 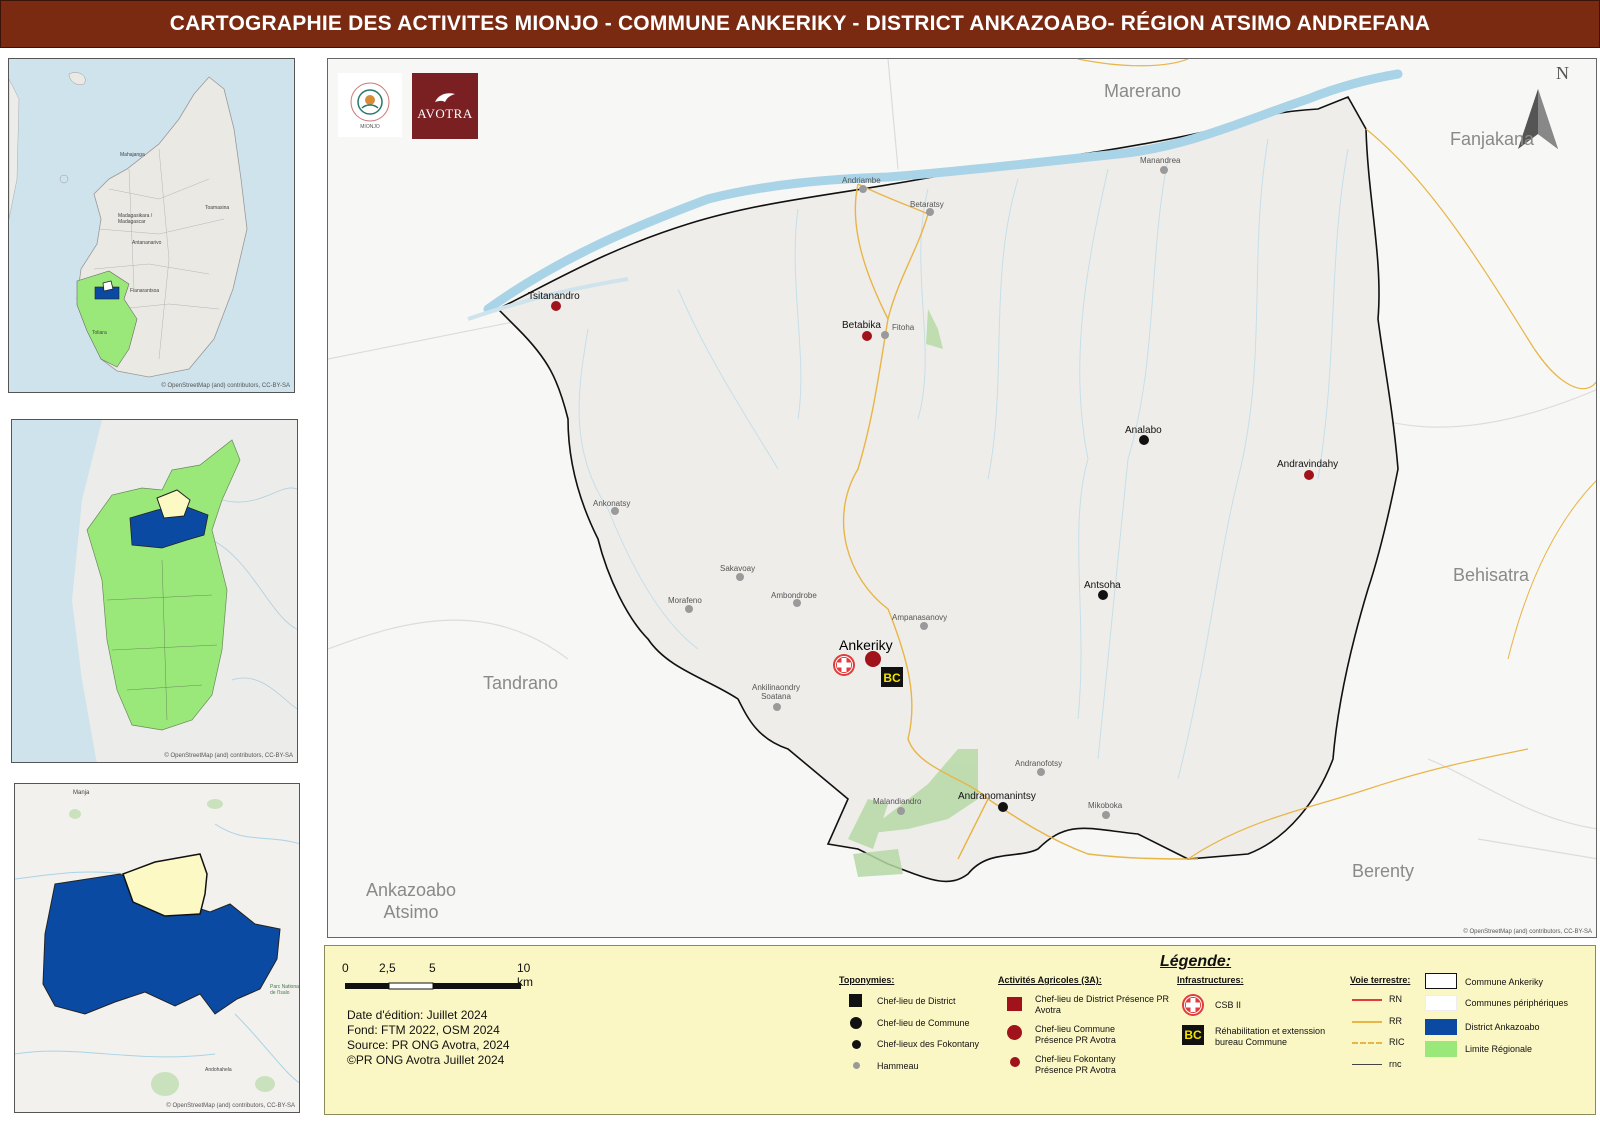 I want to click on dove-icon, so click(x=445, y=97).